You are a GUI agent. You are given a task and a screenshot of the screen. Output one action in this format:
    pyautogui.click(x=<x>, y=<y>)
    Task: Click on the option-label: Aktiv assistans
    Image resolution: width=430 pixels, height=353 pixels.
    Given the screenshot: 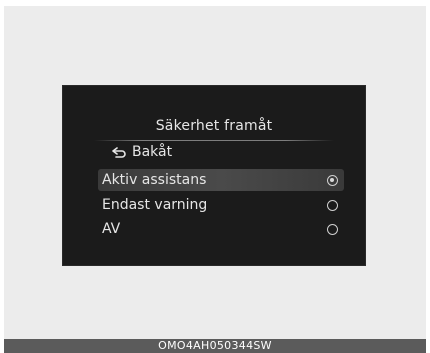 What is the action you would take?
    pyautogui.click(x=154, y=180)
    